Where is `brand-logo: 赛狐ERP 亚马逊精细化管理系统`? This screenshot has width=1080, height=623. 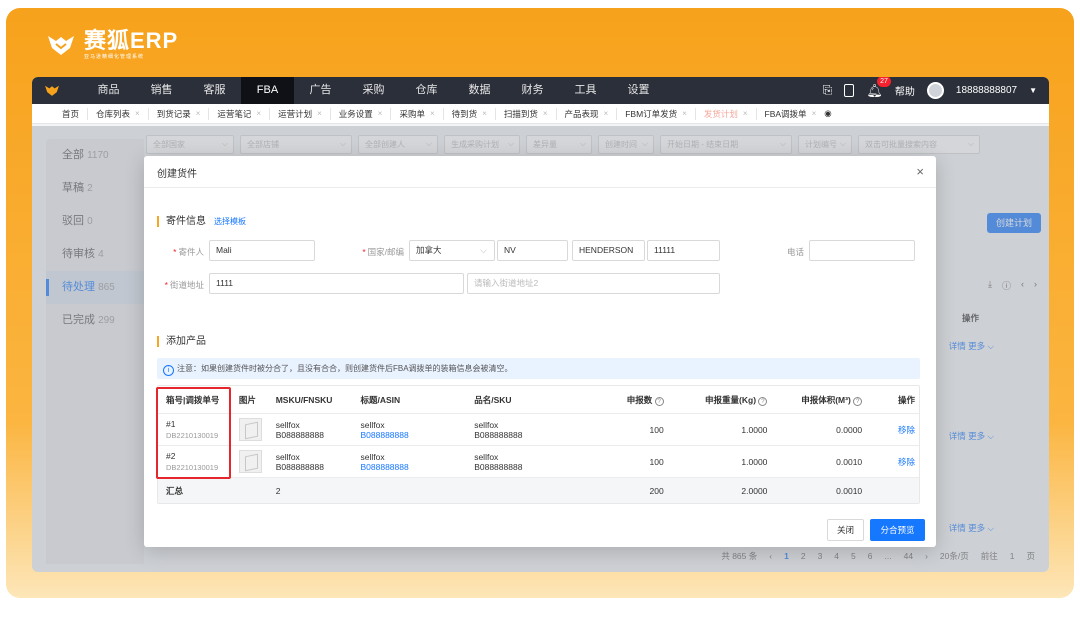
brand-logo: 赛狐ERP 亚马逊精细化管理系统 is located at coordinates (112, 45).